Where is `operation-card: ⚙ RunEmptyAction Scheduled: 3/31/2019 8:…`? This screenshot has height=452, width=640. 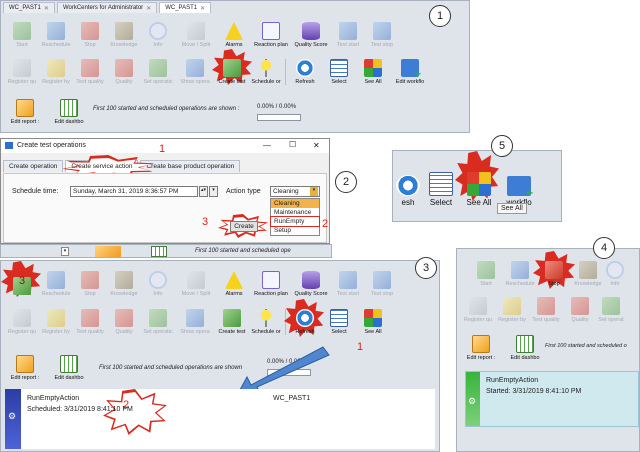
operation-card: ⚙ RunEmptyAction Scheduled: 3/31/2019 8:… is located at coordinates (220, 419).